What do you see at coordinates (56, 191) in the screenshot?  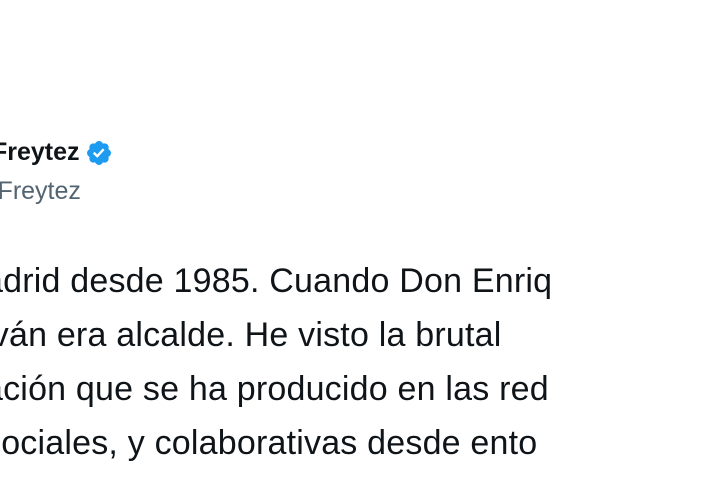 I see `author-handle: iFreytez` at bounding box center [56, 191].